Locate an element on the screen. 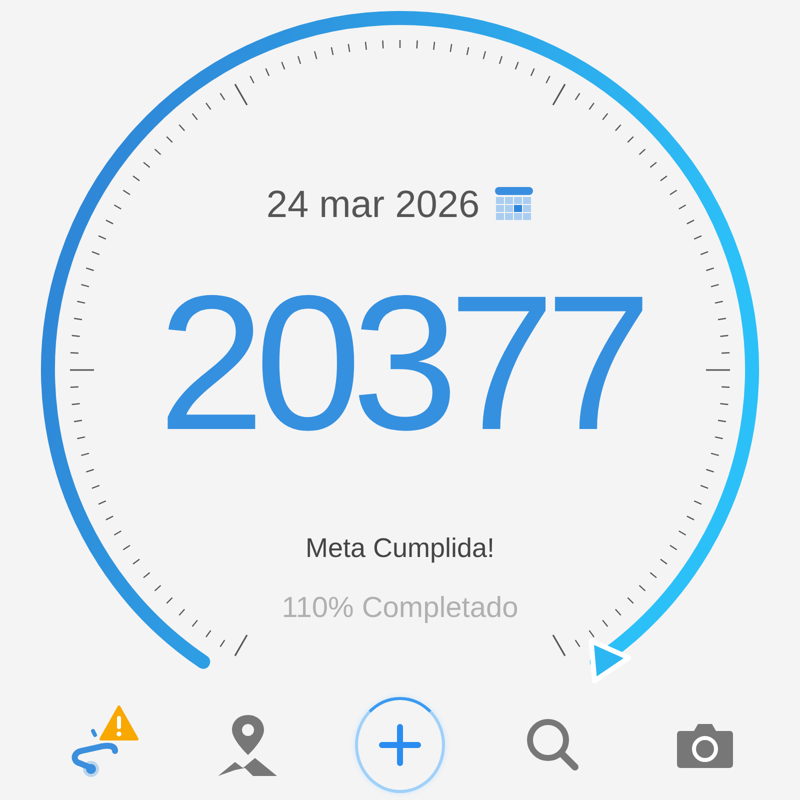  camera-tab is located at coordinates (705, 745).